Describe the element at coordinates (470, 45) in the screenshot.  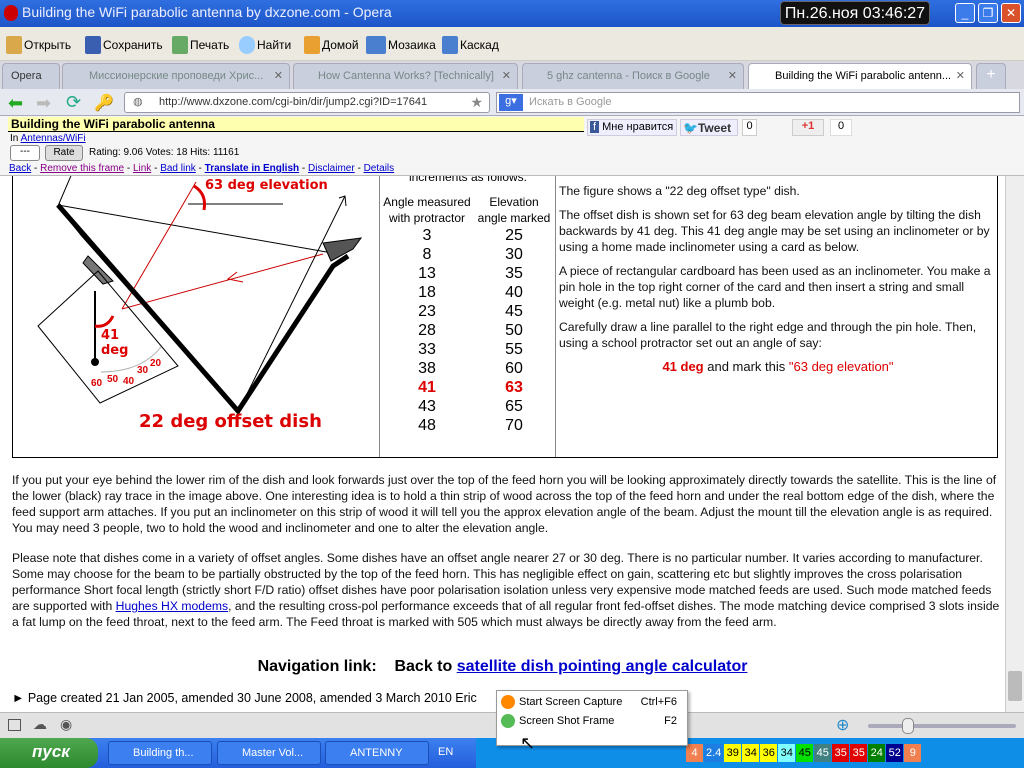
I see `cascade-button: Каскад` at that location.